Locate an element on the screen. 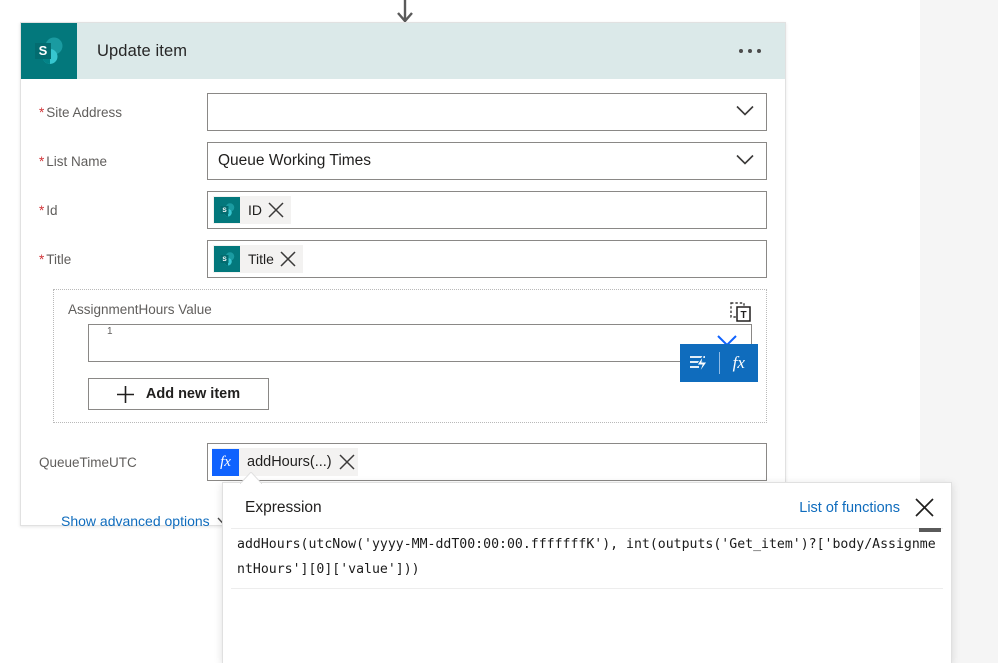  list-of-functions-link: List of functions is located at coordinates (849, 508).